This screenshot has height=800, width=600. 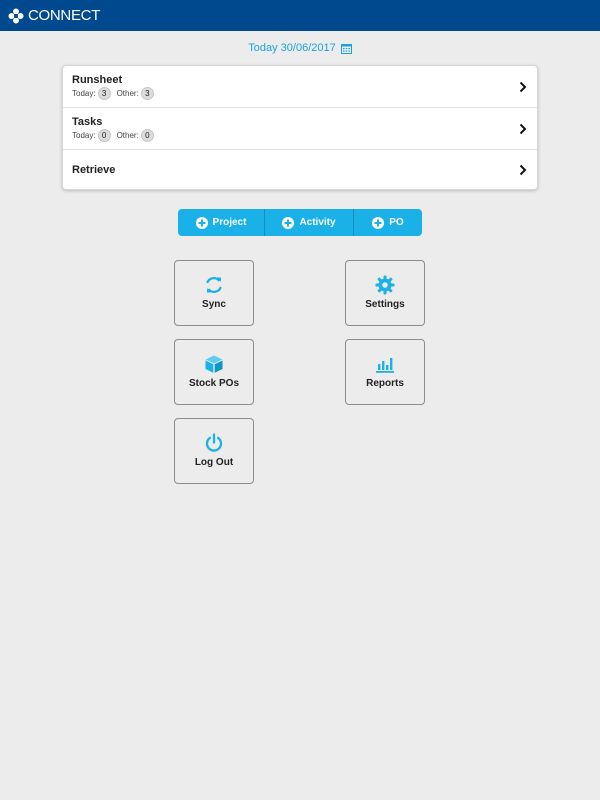 I want to click on add-project-label: Project, so click(x=229, y=222).